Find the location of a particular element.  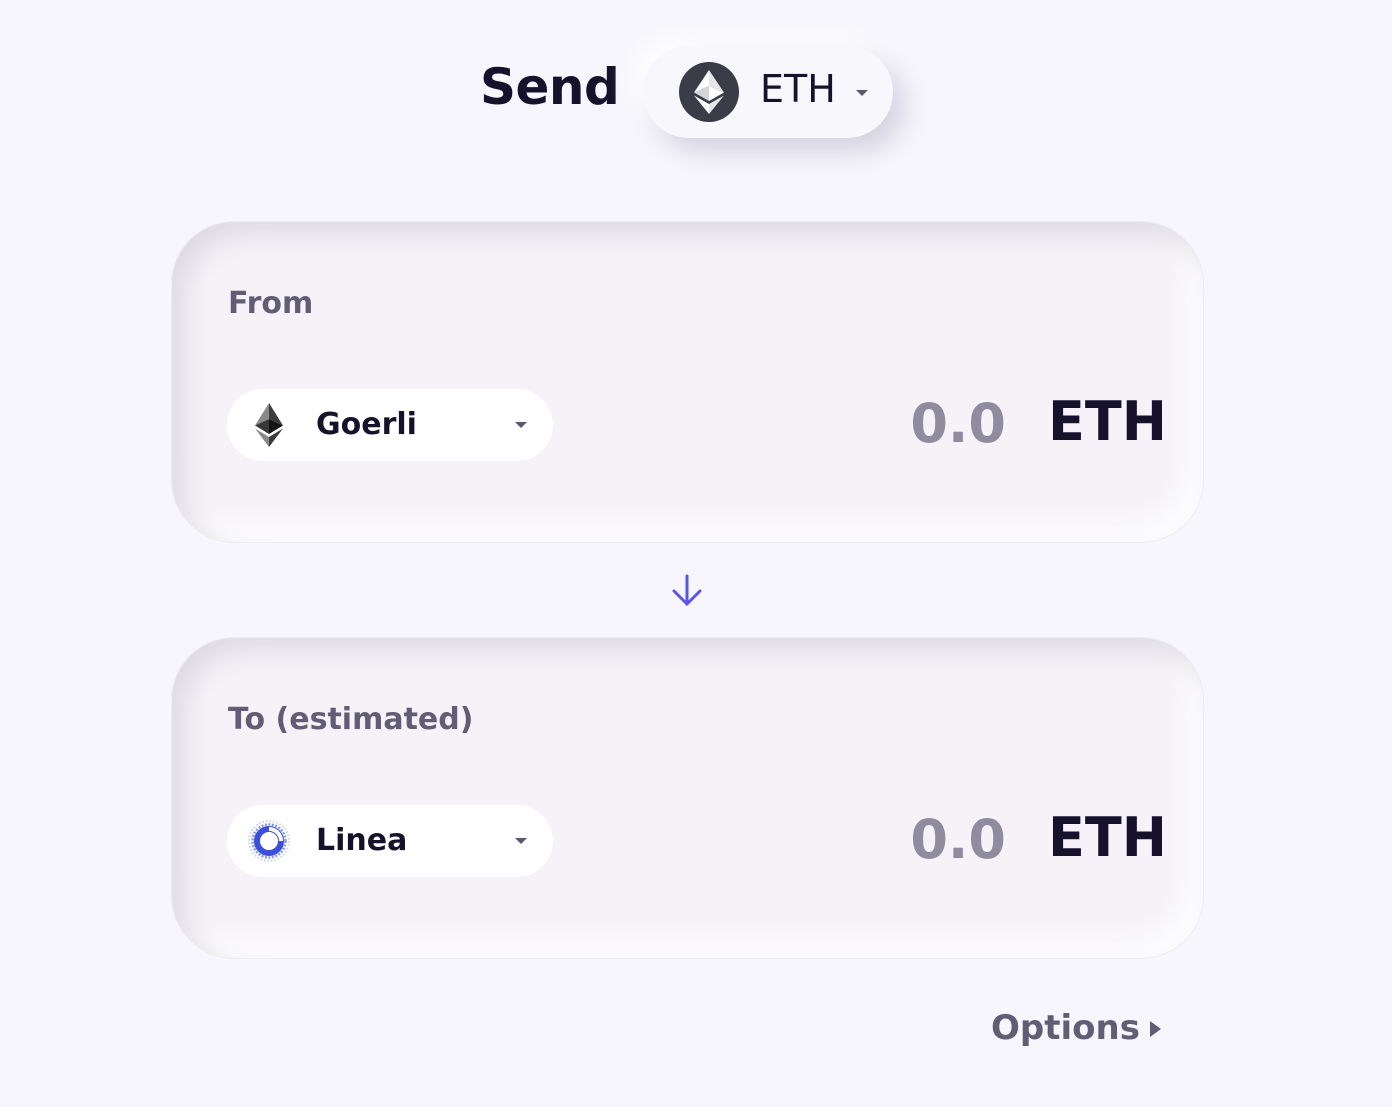

to-label: To (estimated) is located at coordinates (351, 719).